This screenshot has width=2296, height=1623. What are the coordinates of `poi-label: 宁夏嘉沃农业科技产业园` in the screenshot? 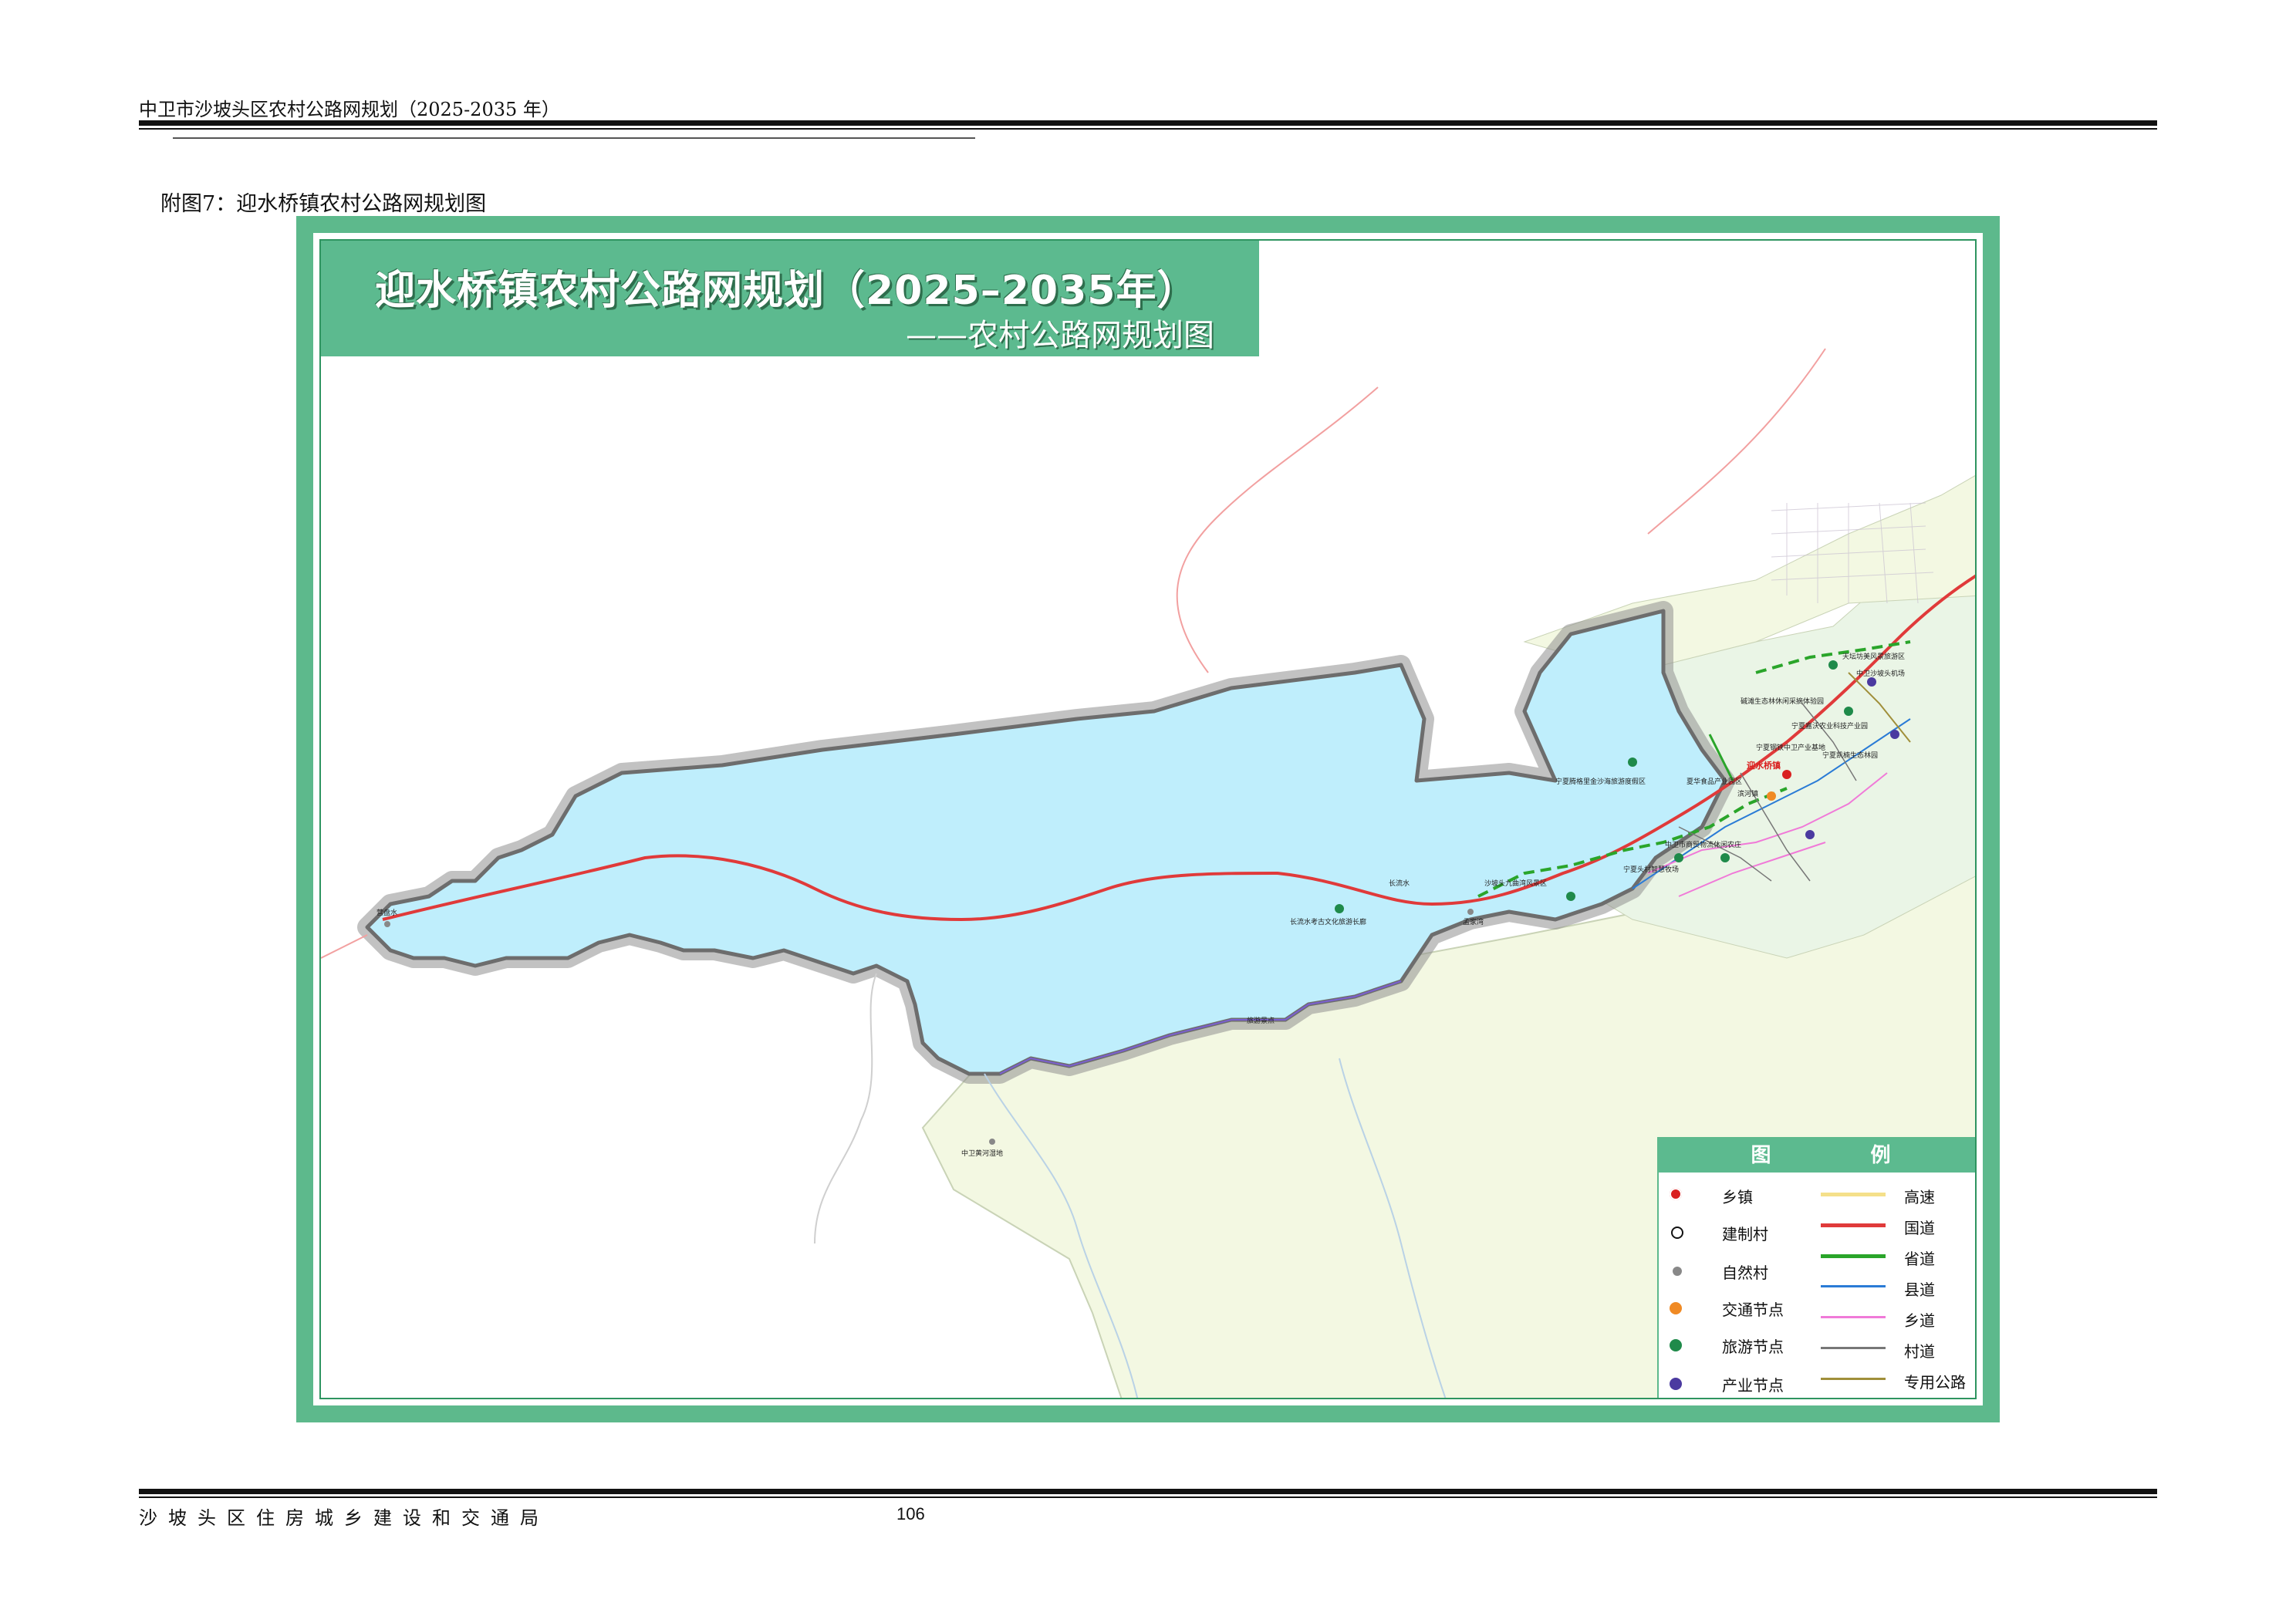 It's located at (1830, 727).